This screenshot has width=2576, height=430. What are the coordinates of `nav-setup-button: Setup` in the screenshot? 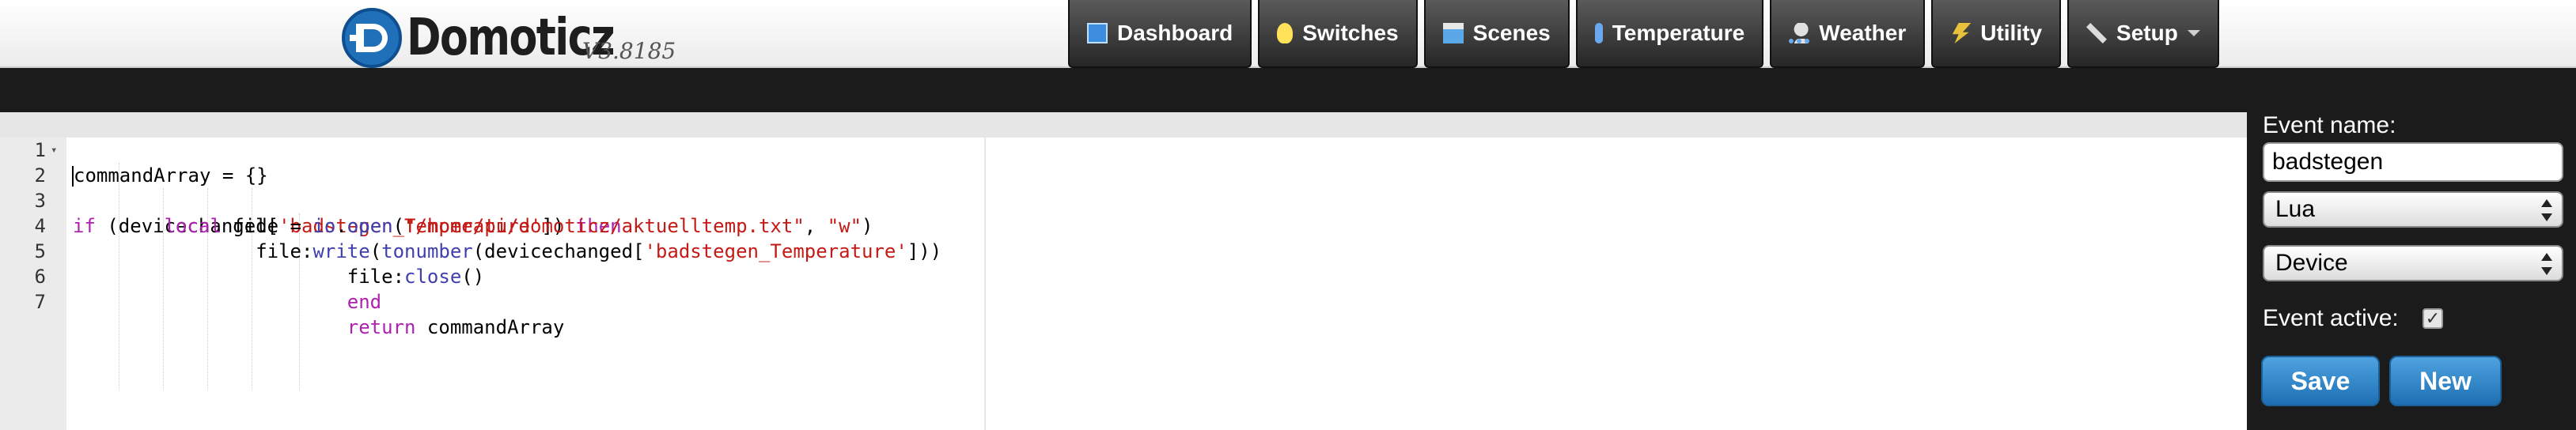 It's located at (2143, 34).